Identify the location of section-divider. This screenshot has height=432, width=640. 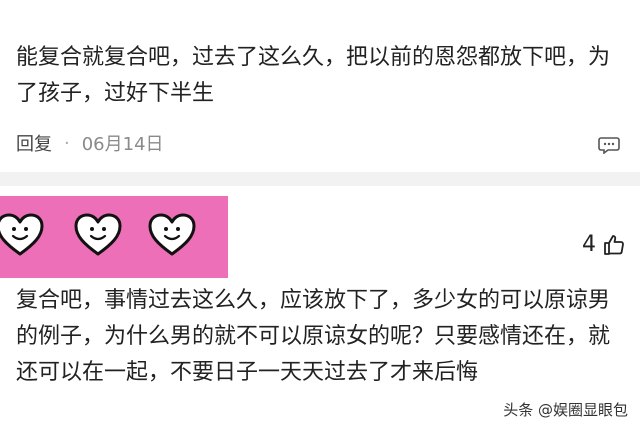
(320, 179).